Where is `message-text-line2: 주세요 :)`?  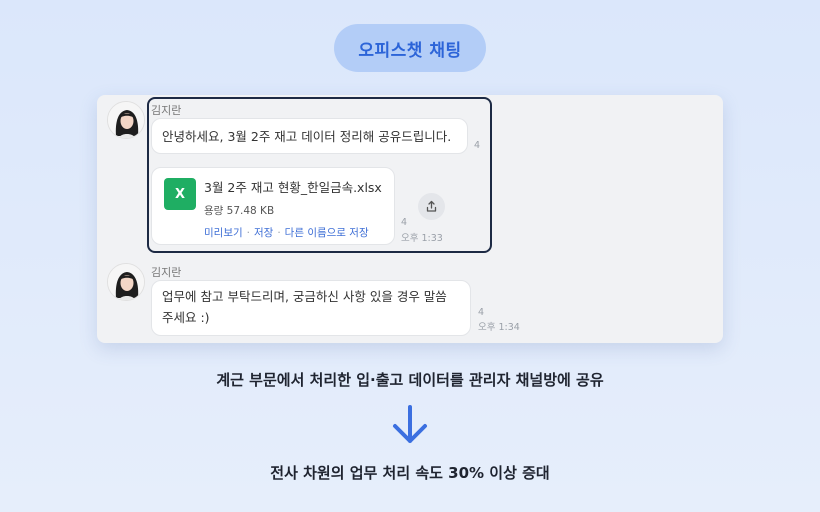
message-text-line2: 주세요 :) is located at coordinates (186, 317).